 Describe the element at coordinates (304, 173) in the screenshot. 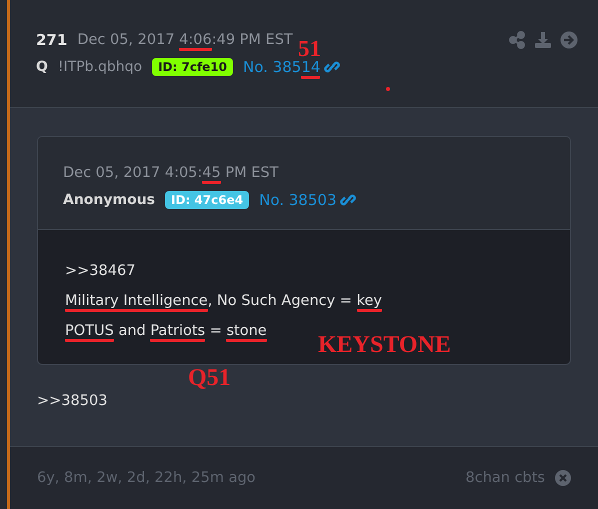

I see `quote-date: Dec 05, 2017 4:05:45 PM EST` at that location.